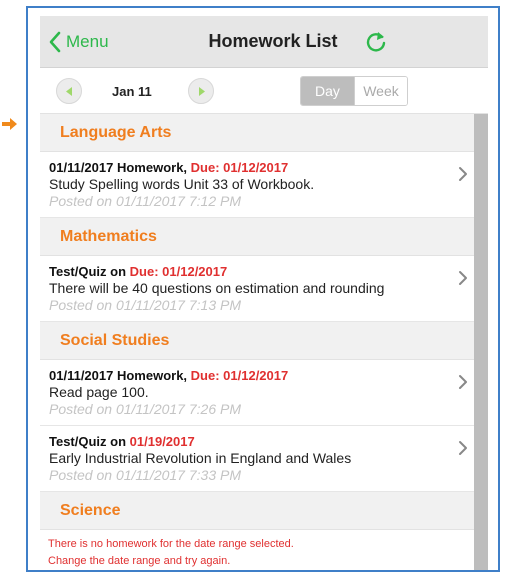 The width and height of the screenshot is (506, 576). I want to click on view-segmented-control: Day Week, so click(354, 91).